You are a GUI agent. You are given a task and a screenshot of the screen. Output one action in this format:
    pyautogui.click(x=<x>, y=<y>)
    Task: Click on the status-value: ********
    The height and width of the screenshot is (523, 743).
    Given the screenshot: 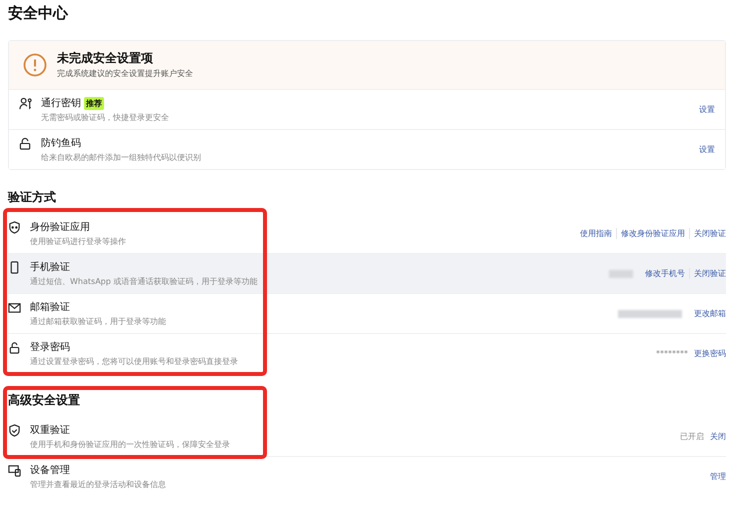 What is the action you would take?
    pyautogui.click(x=672, y=353)
    